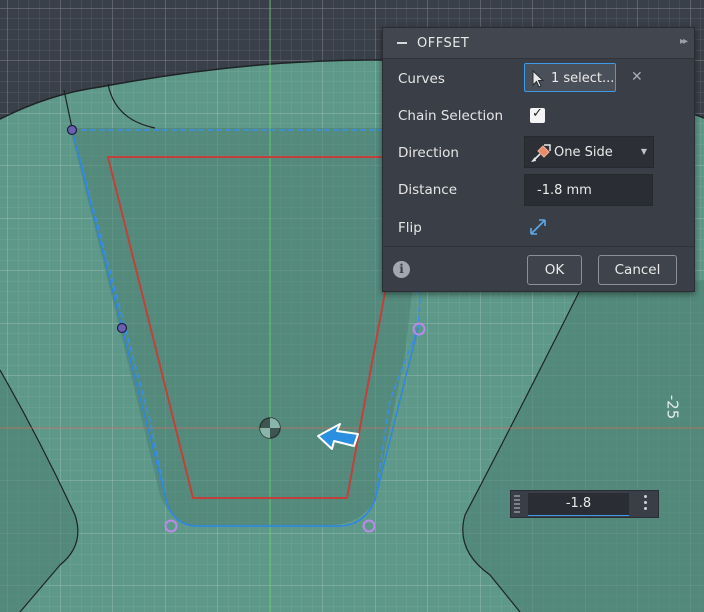  What do you see at coordinates (541, 153) in the screenshot?
I see `direction-icon` at bounding box center [541, 153].